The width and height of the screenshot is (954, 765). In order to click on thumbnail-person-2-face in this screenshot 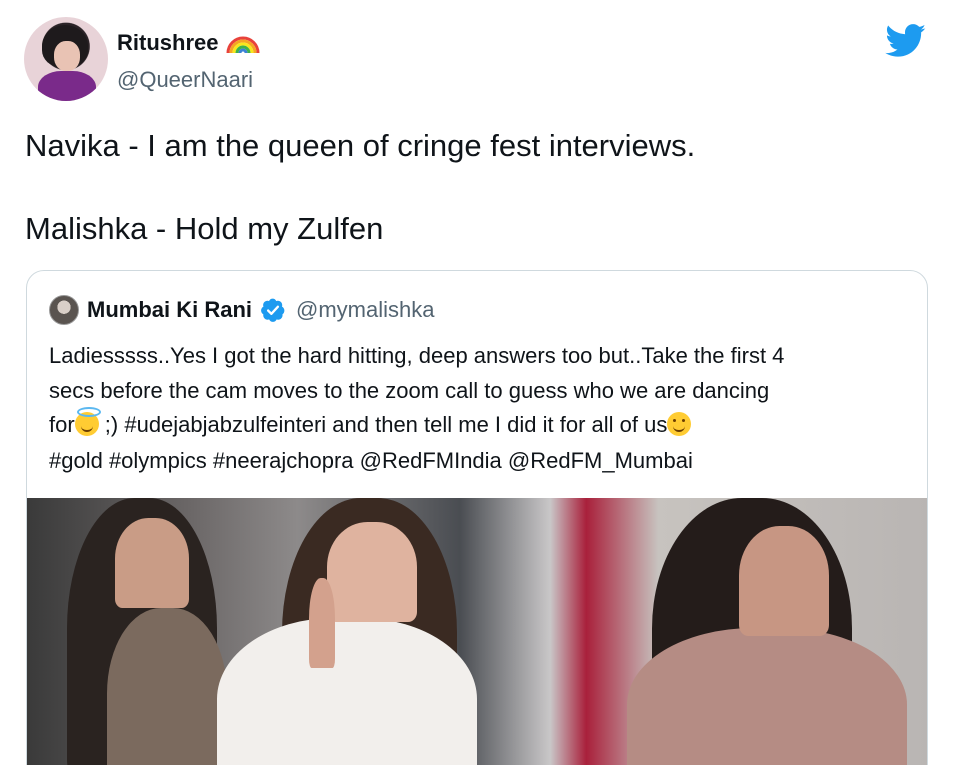, I will do `click(372, 572)`.